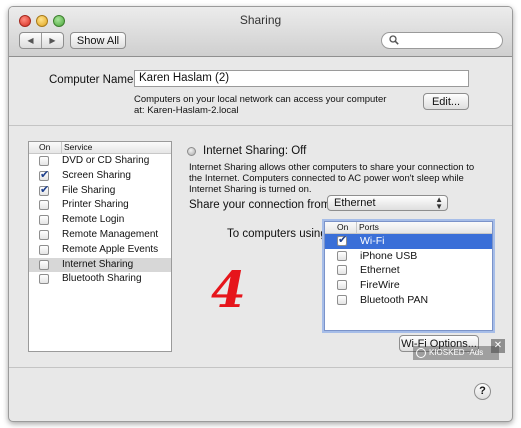 The image size is (521, 428). I want to click on search-input, so click(442, 40).